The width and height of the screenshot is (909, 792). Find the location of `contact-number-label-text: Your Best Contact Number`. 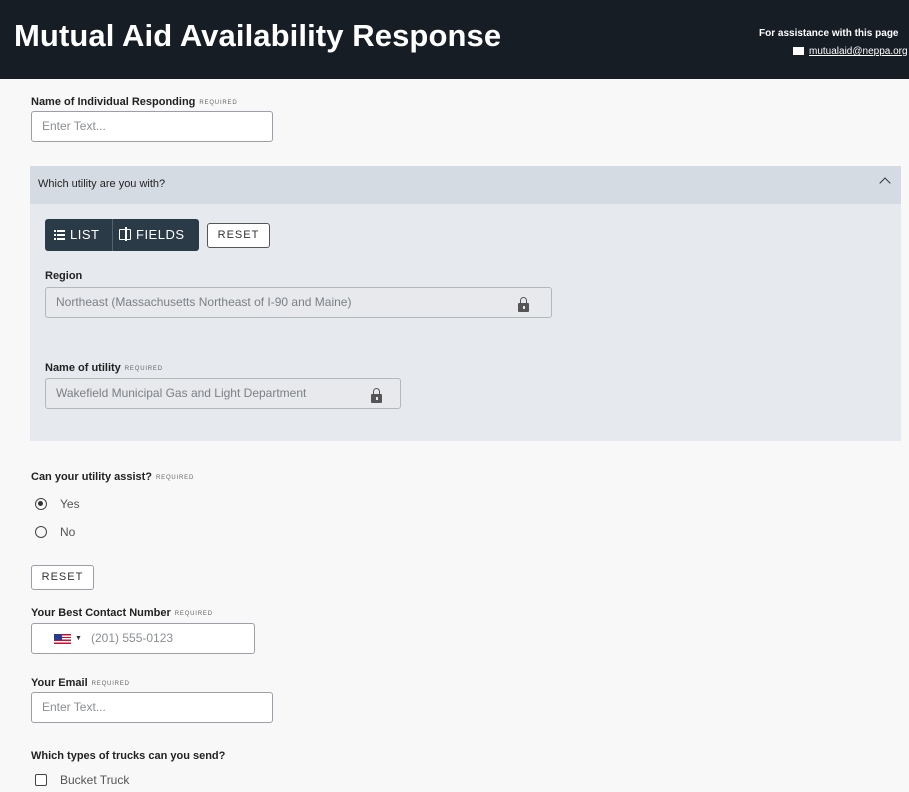

contact-number-label-text: Your Best Contact Number is located at coordinates (101, 613).